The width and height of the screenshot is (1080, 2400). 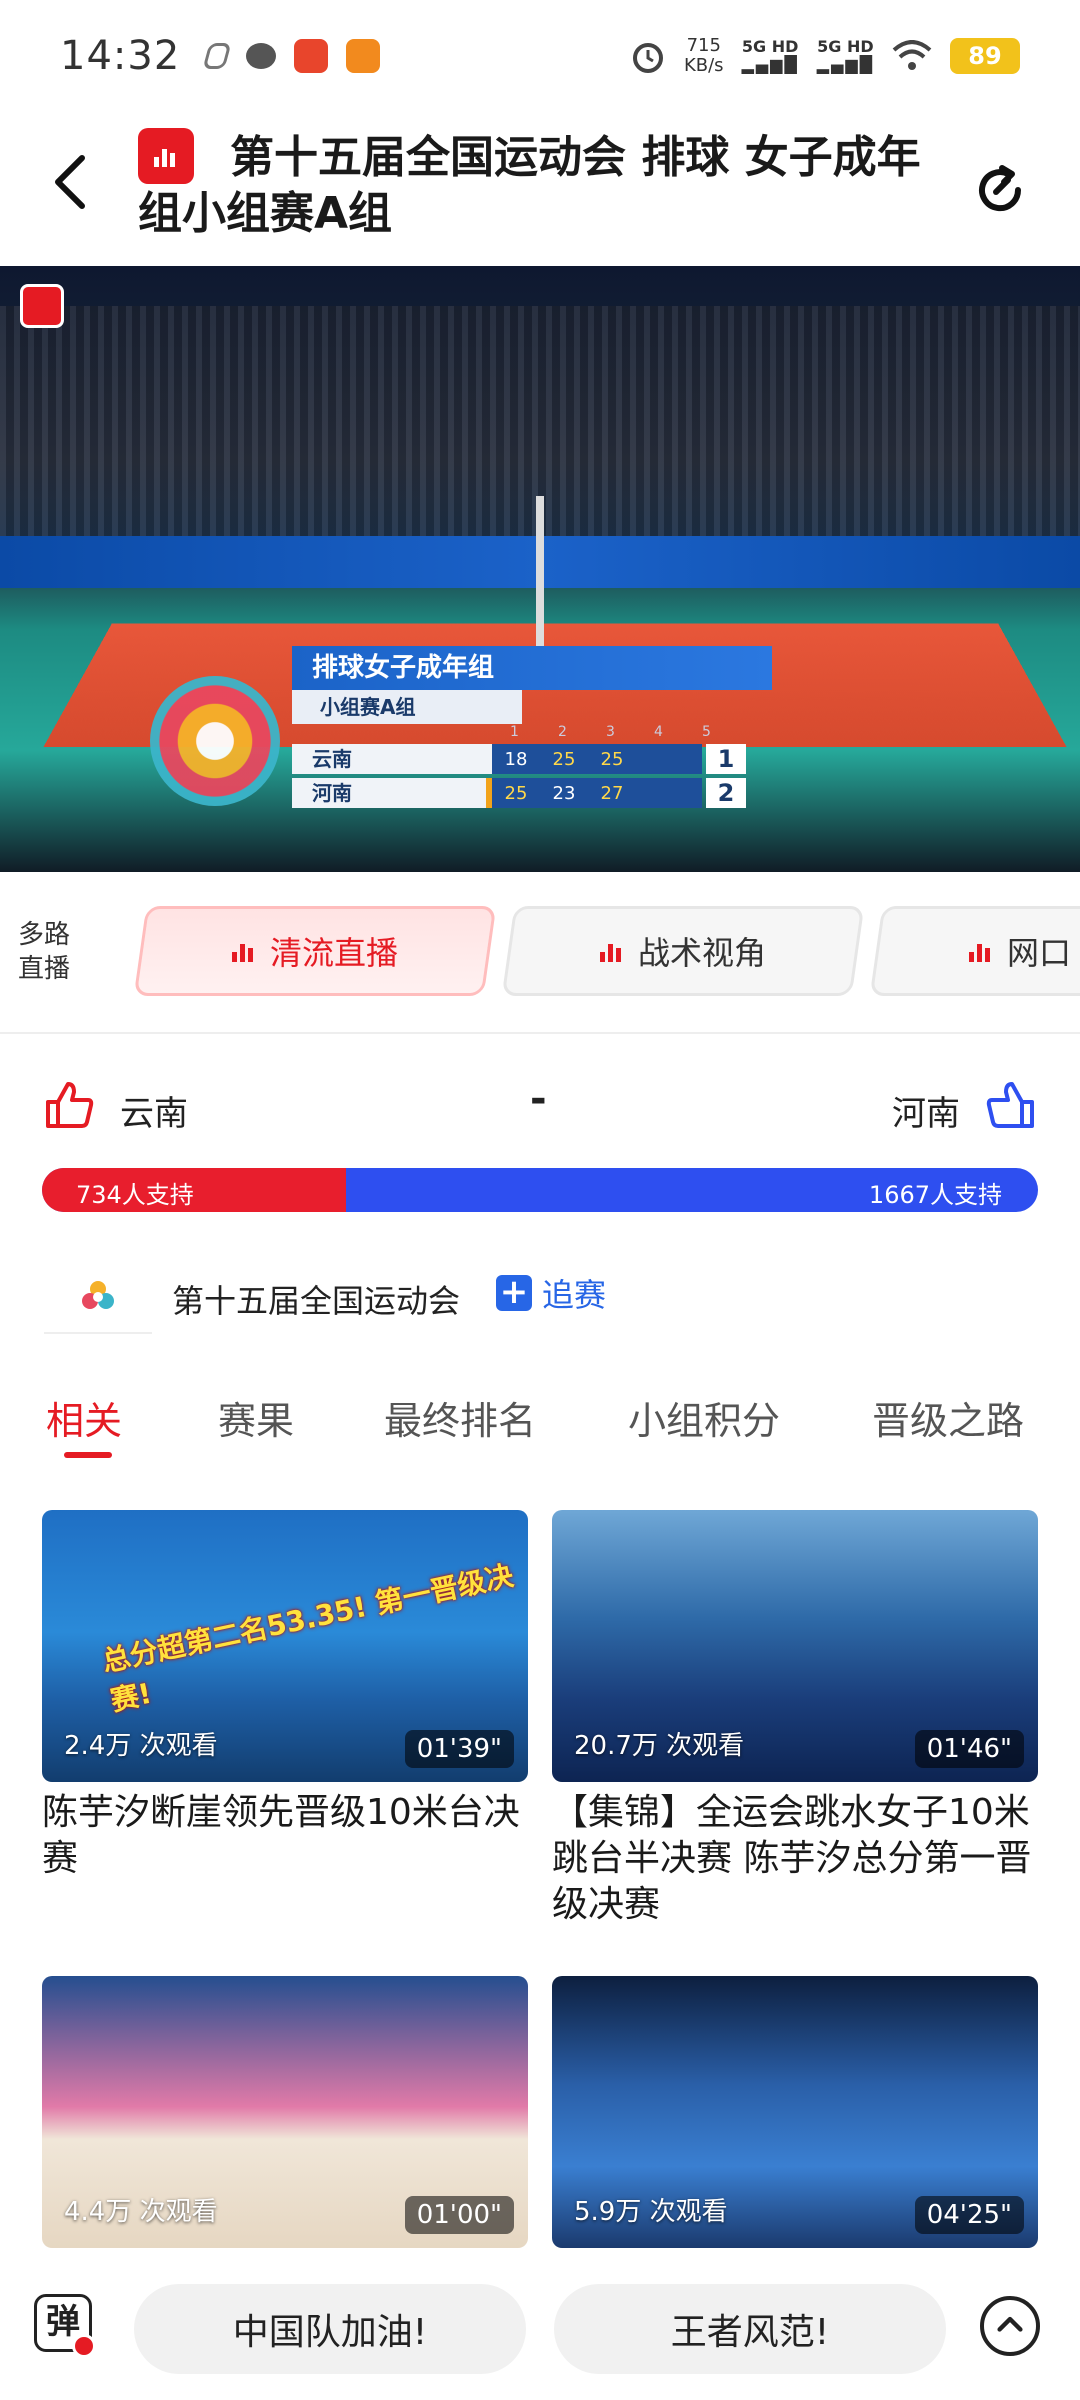 I want to click on battery-indicator: 89, so click(x=985, y=56).